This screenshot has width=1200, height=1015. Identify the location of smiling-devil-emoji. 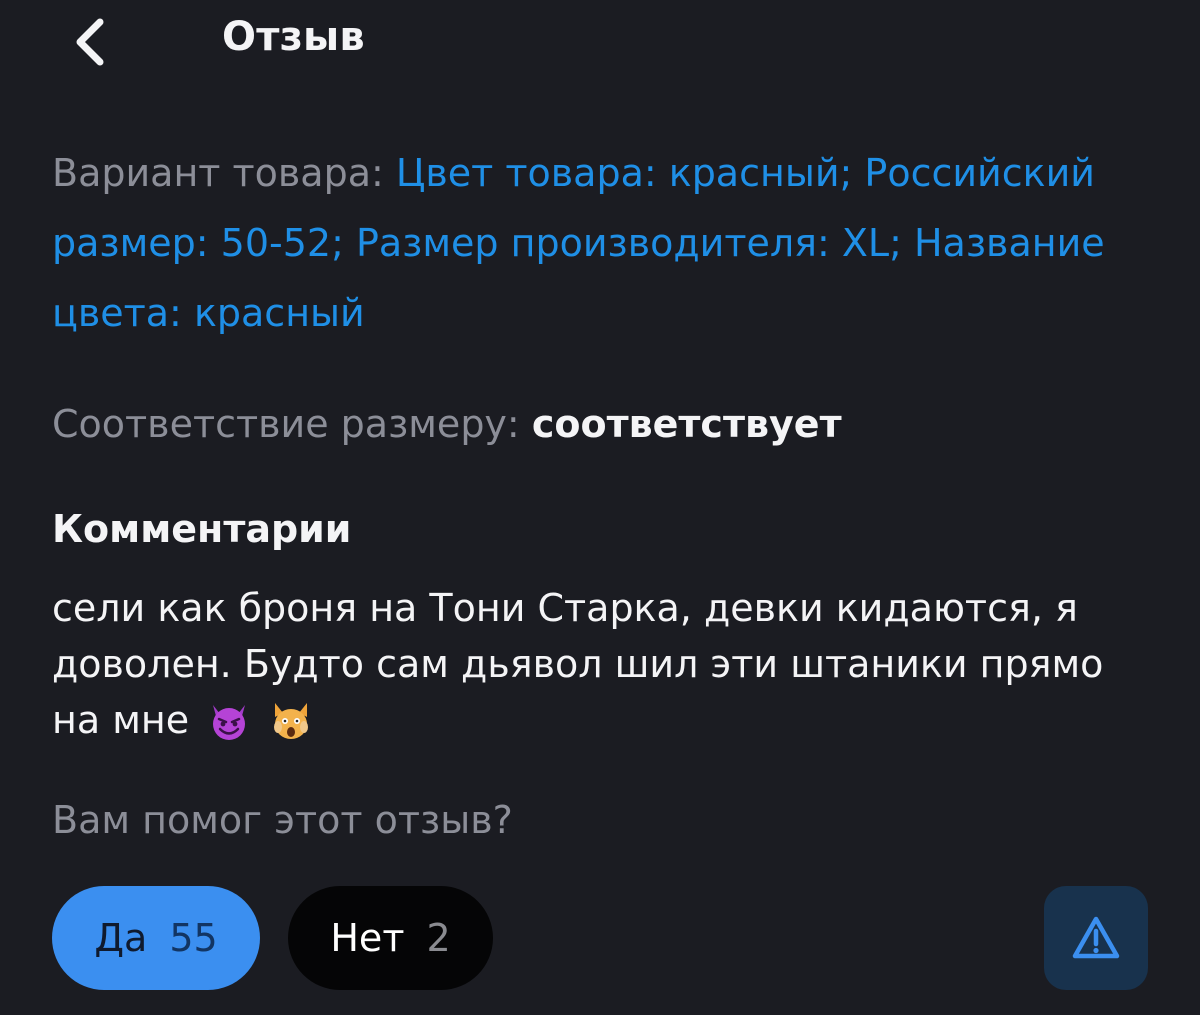
(229, 728).